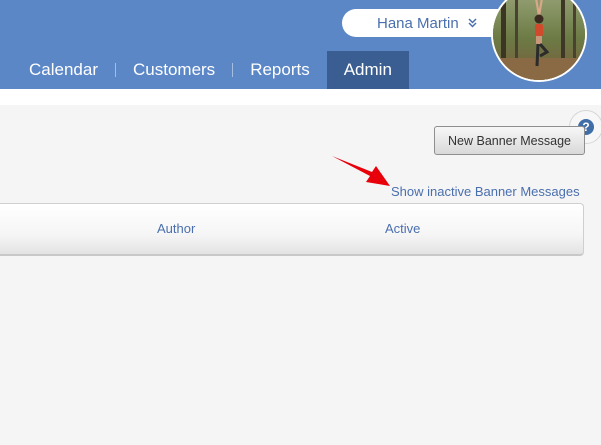 The width and height of the screenshot is (601, 445). What do you see at coordinates (509, 140) in the screenshot?
I see `new-banner-message-button: New Banner Message` at bounding box center [509, 140].